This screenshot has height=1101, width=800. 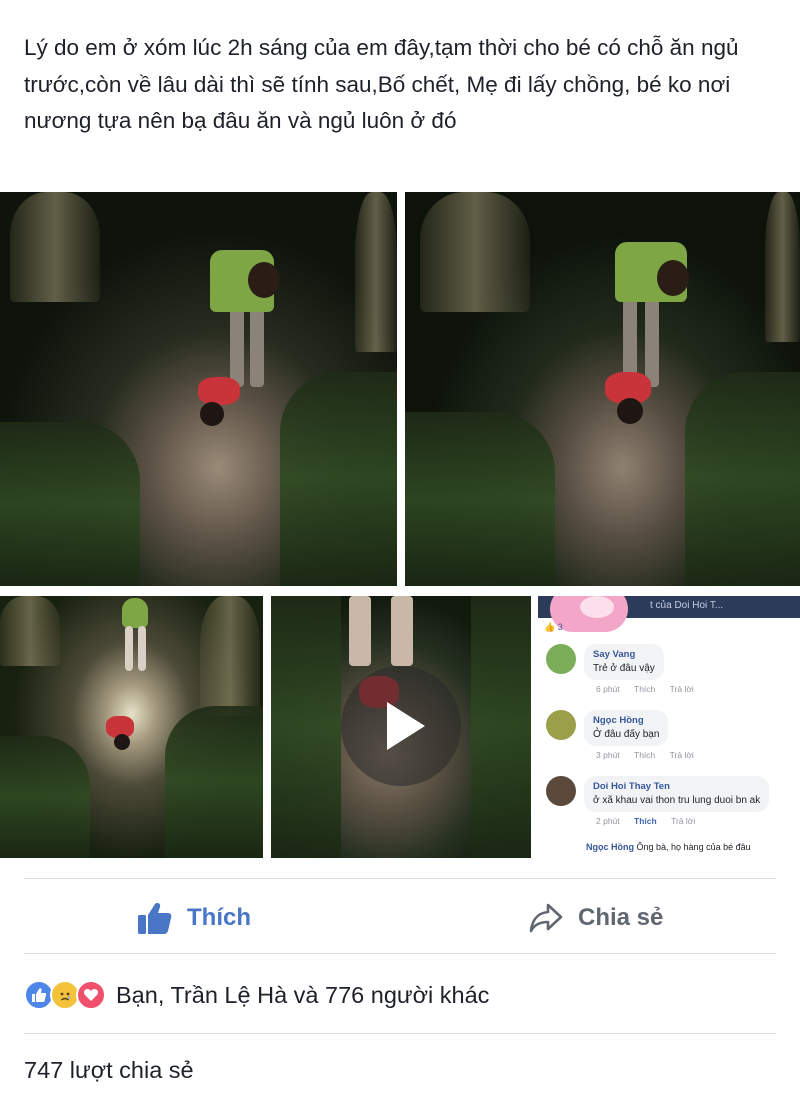 What do you see at coordinates (624, 655) in the screenshot?
I see `comment-author: Say Vang` at bounding box center [624, 655].